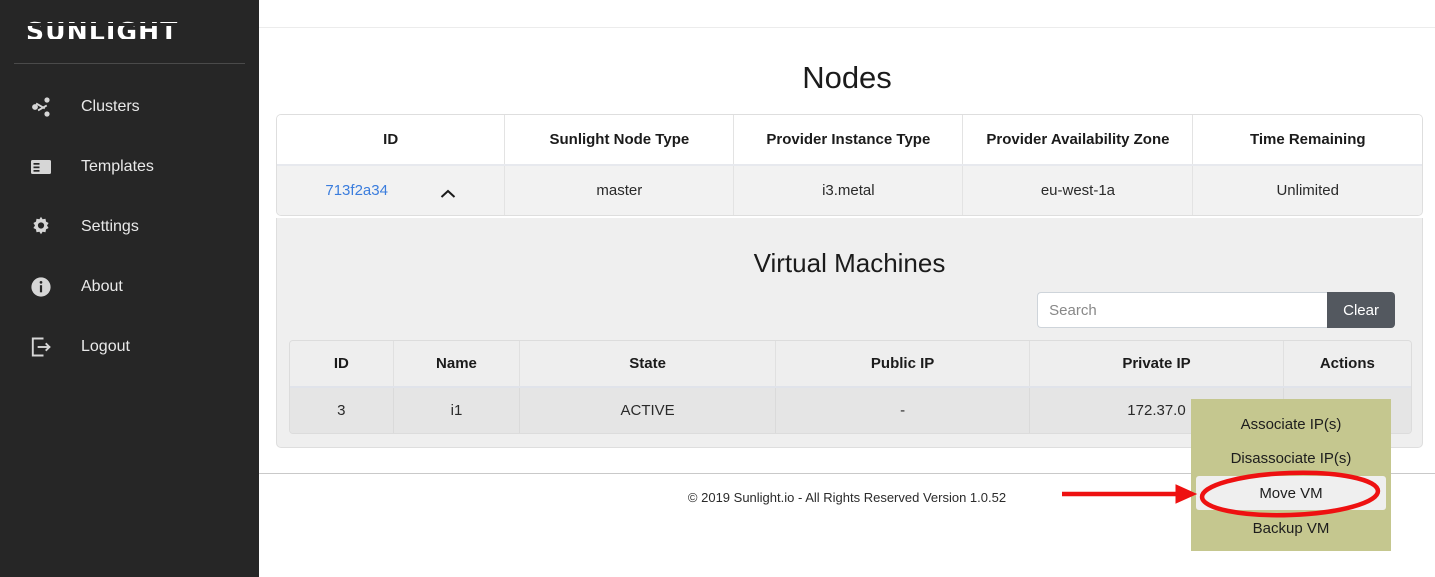 This screenshot has width=1435, height=577. I want to click on virtual-machines-title: Virtual Machines, so click(849, 263).